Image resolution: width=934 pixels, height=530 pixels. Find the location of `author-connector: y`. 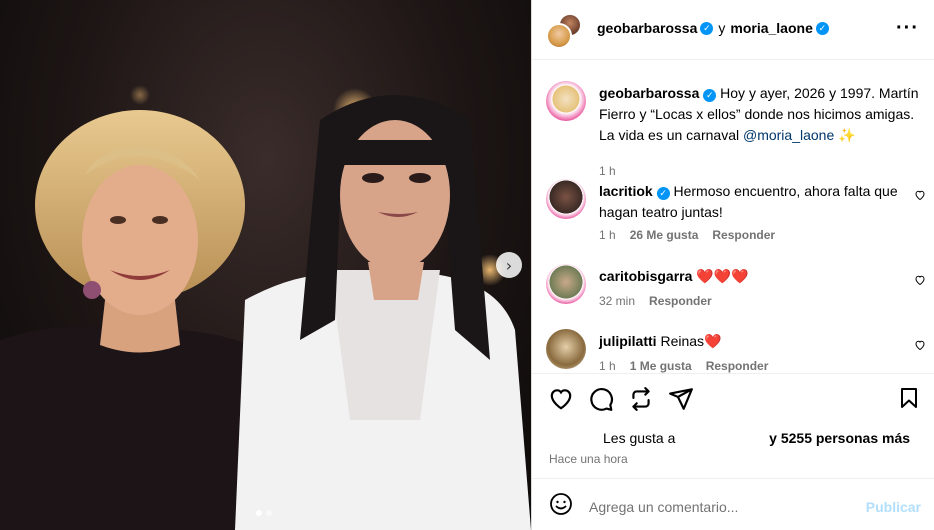

author-connector: y is located at coordinates (722, 28).